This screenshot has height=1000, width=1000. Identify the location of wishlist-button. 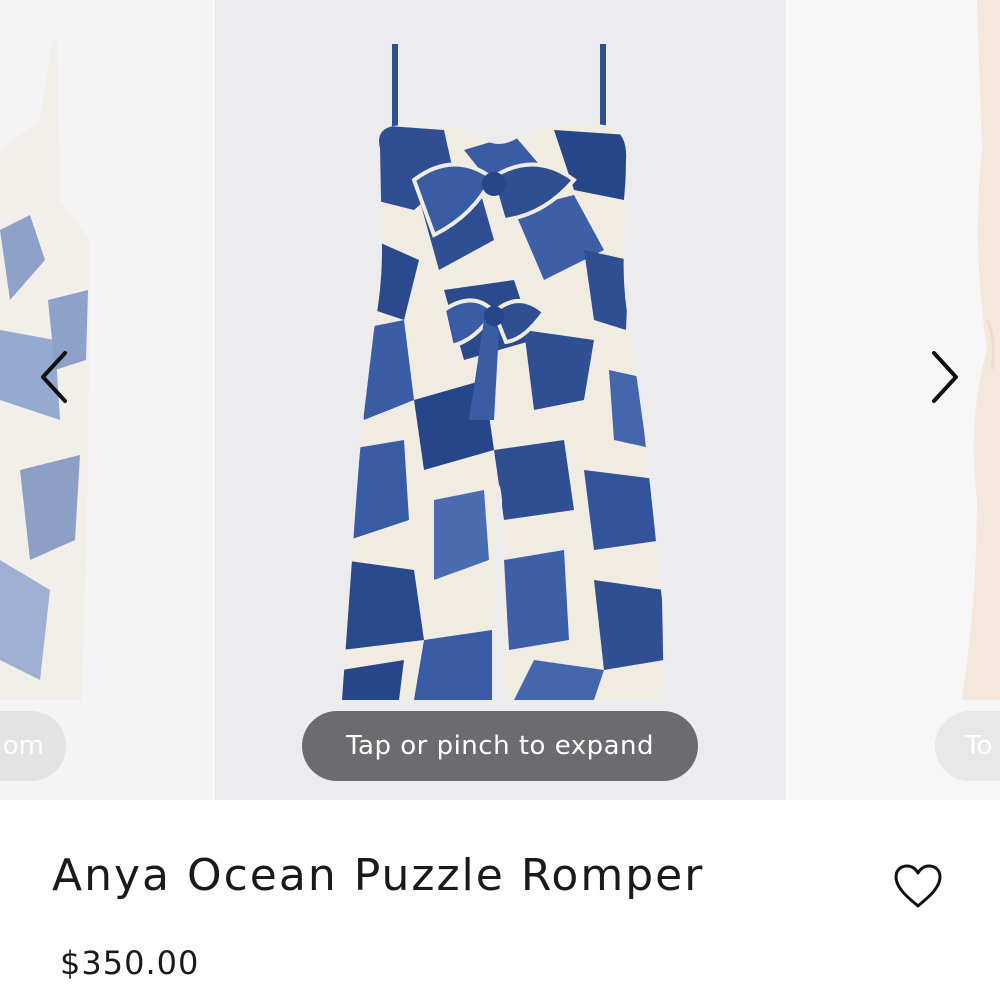
(918, 886).